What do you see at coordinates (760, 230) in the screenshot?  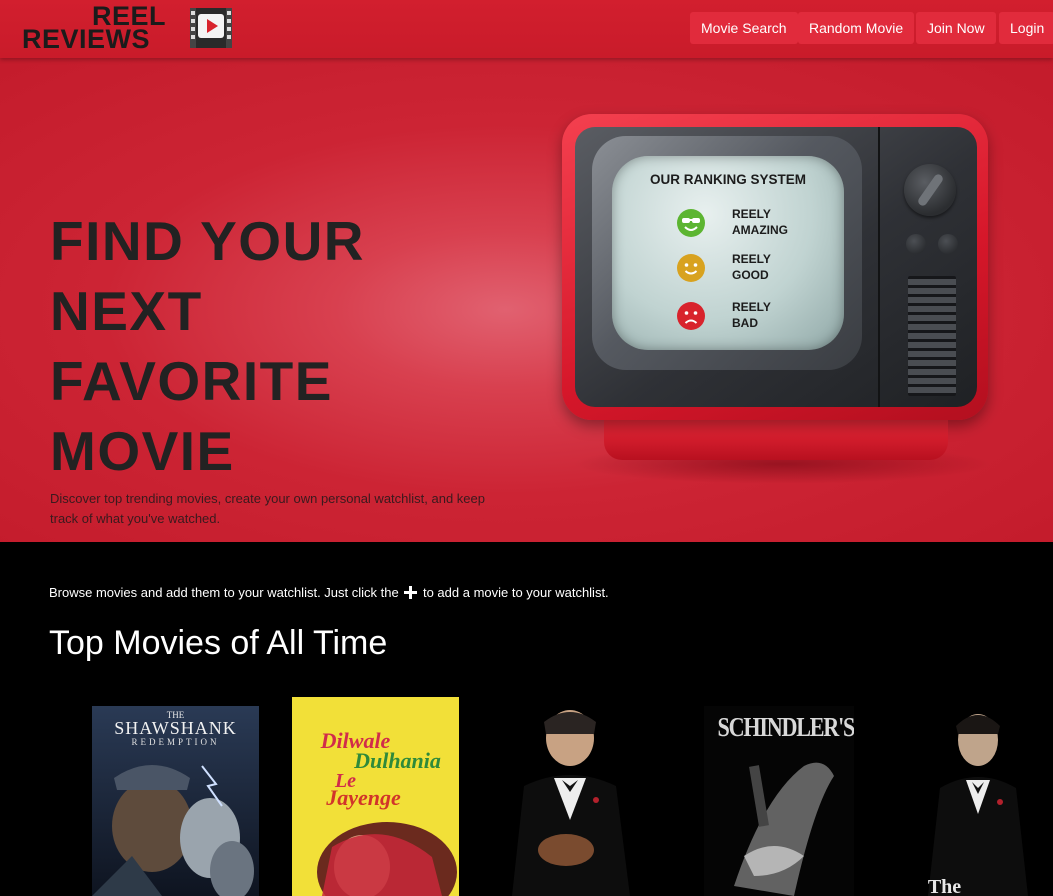 I see `ranking-label-line: AMAZING` at bounding box center [760, 230].